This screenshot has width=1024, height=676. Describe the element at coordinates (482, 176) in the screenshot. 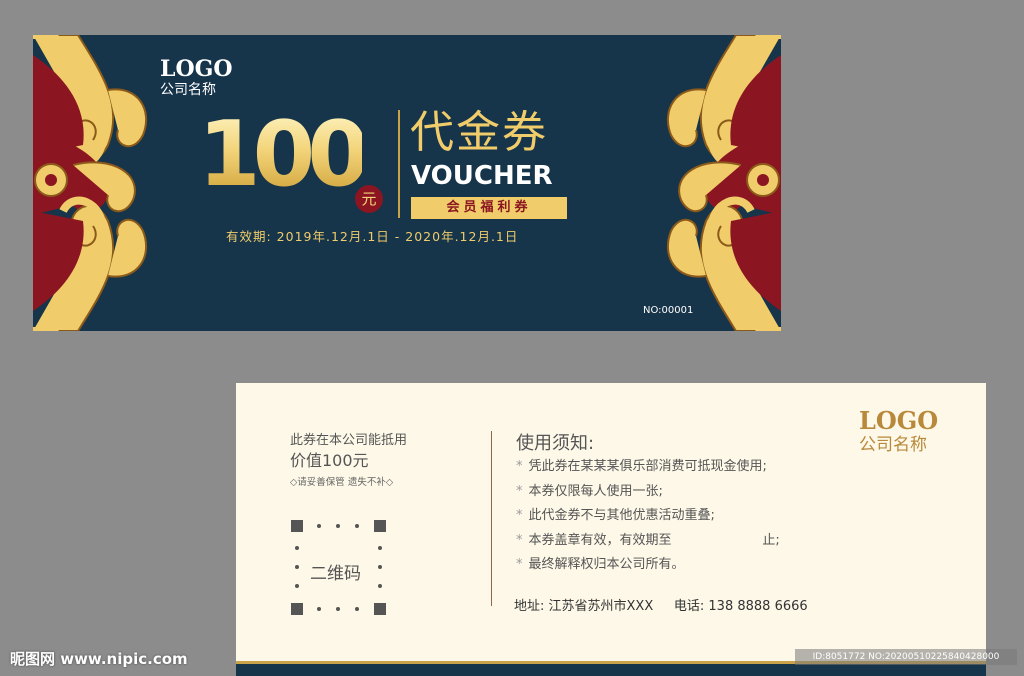

I see `voucher-title-en: VOUCHER` at that location.